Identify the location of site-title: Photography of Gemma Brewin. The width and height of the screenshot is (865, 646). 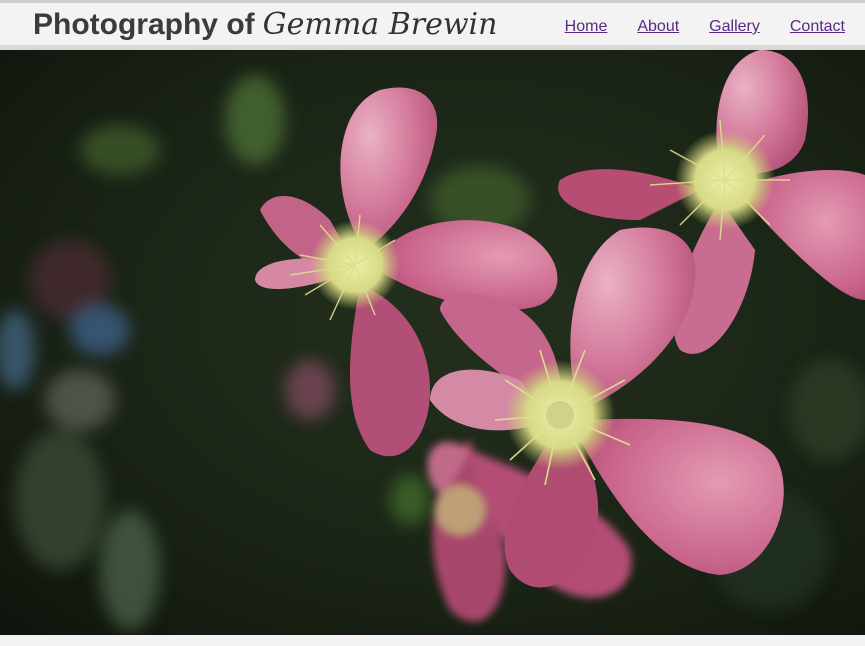
(265, 25).